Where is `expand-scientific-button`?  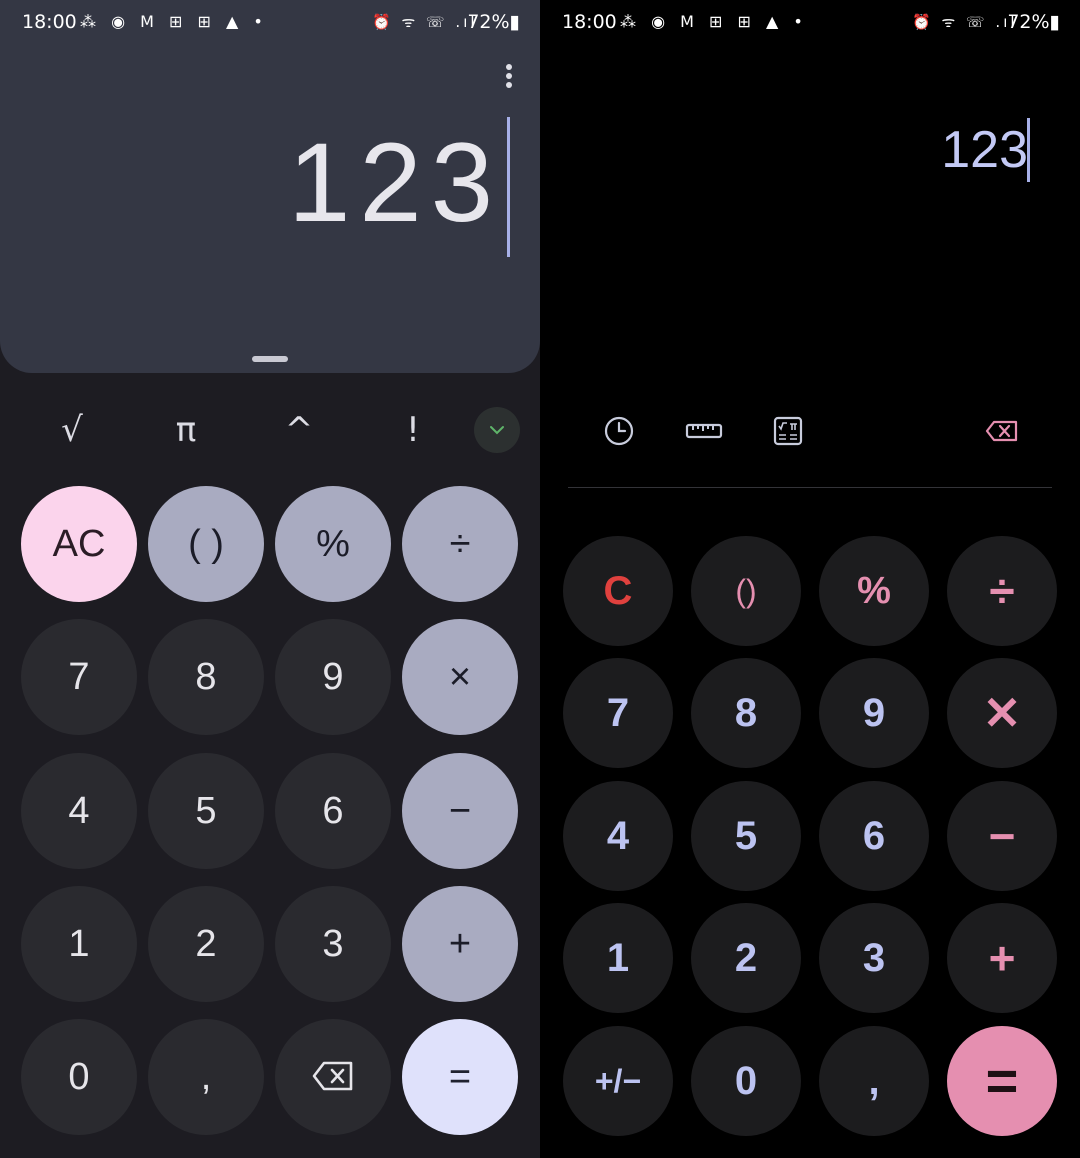 expand-scientific-button is located at coordinates (497, 430).